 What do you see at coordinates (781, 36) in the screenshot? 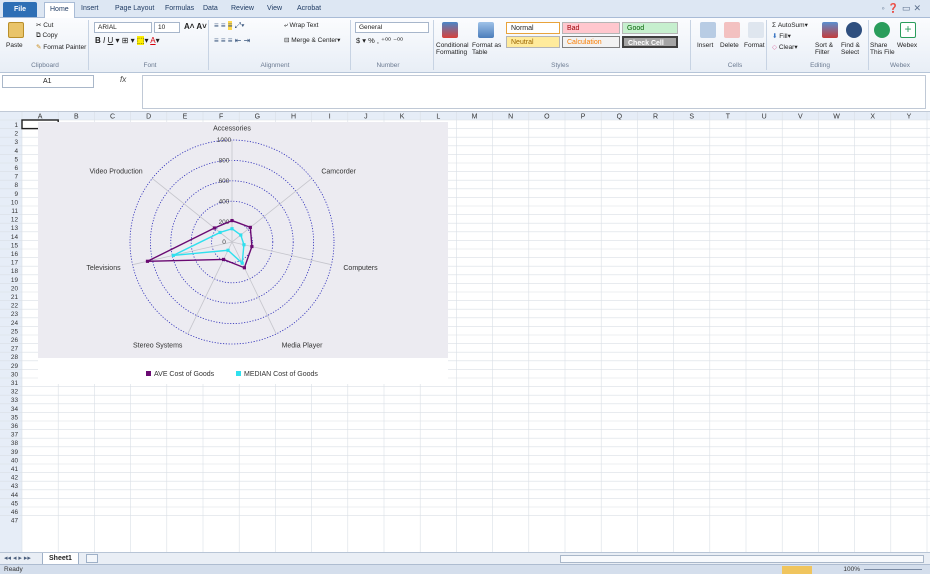
I see `fill-button: ⬇ Fill▾` at bounding box center [781, 36].